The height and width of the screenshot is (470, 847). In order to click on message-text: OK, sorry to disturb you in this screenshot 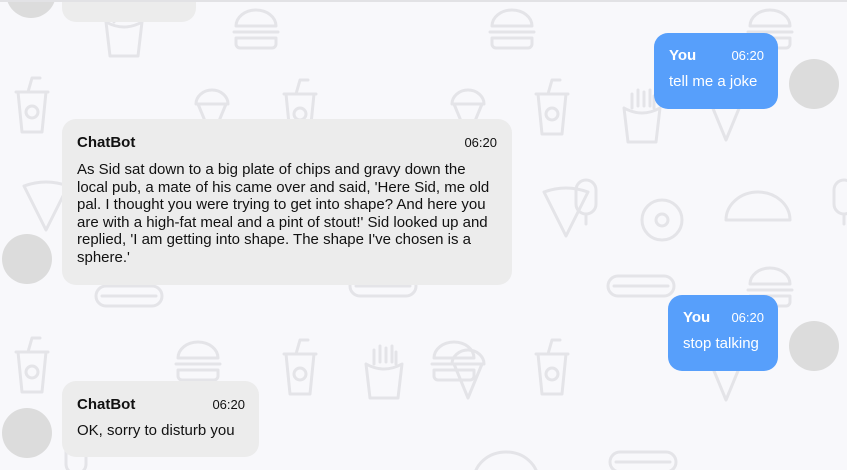, I will do `click(156, 430)`.